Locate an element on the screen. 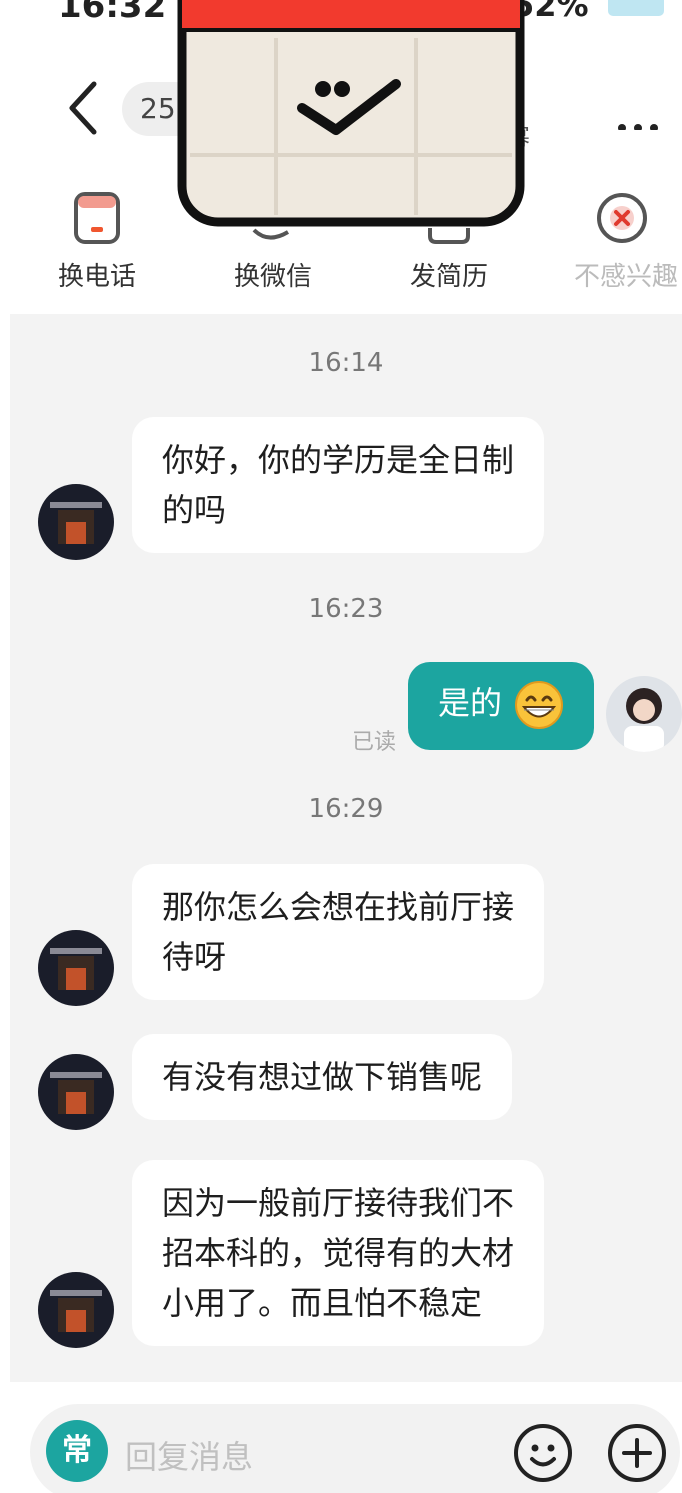 This screenshot has height=1493, width=682. smiley-icon is located at coordinates (543, 1453).